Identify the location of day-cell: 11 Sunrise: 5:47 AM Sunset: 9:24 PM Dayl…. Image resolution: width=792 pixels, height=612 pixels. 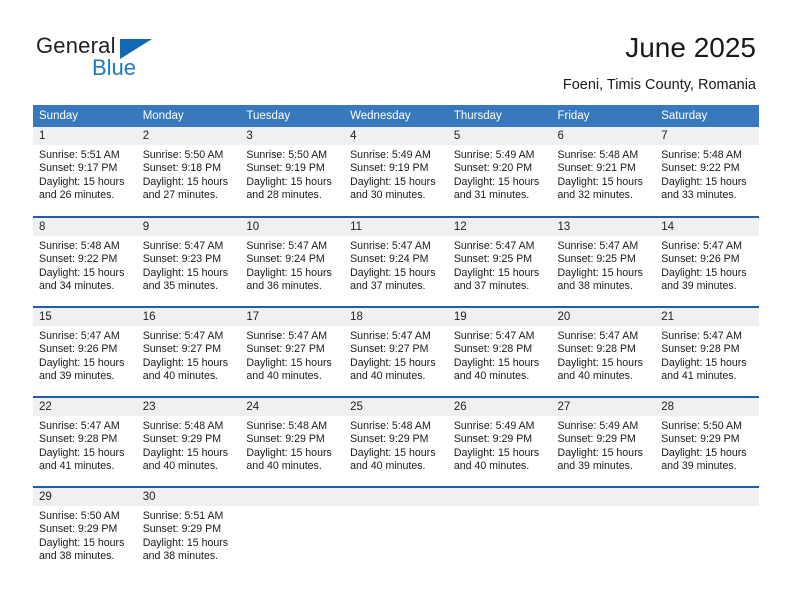
(396, 261).